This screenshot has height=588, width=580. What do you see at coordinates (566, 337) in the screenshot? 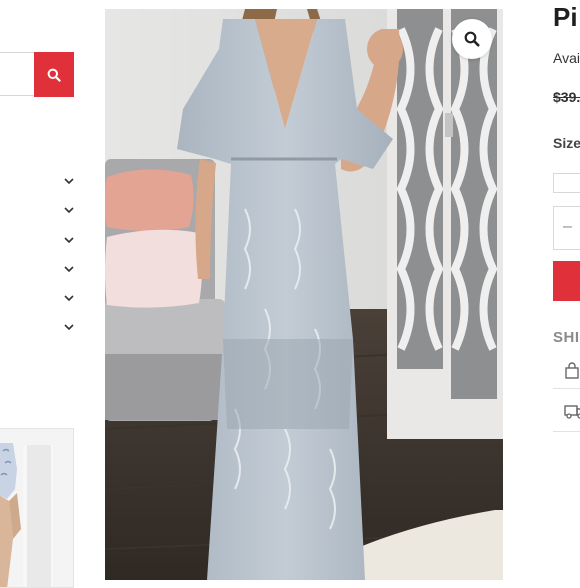
I see `shipping-heading: SHI` at bounding box center [566, 337].